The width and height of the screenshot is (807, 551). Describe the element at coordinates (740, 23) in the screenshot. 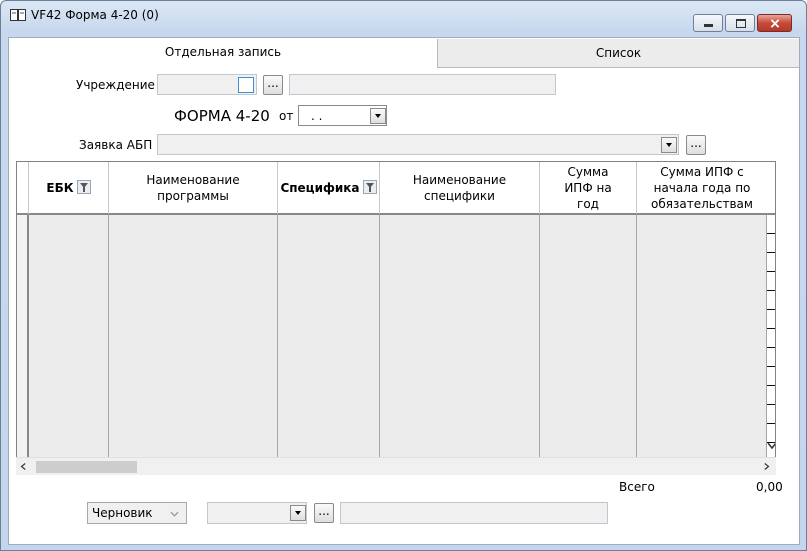

I see `maximize-button` at that location.